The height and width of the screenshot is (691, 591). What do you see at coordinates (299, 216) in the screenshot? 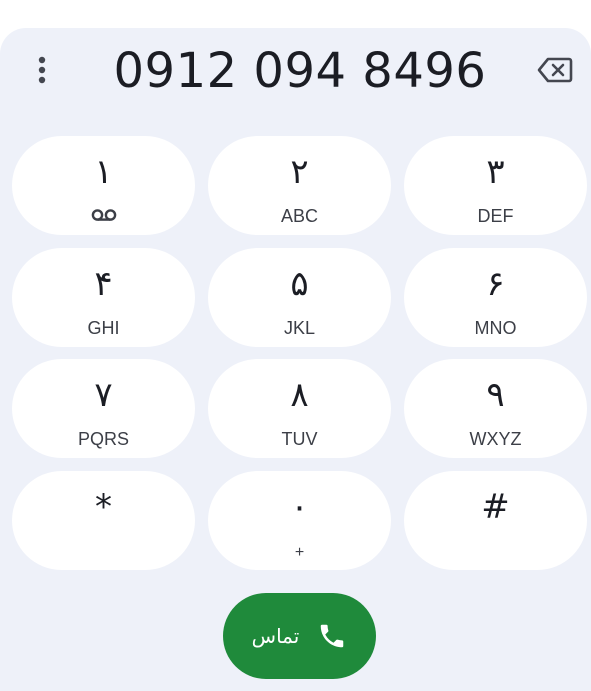
I see `key-letters: ABC` at bounding box center [299, 216].